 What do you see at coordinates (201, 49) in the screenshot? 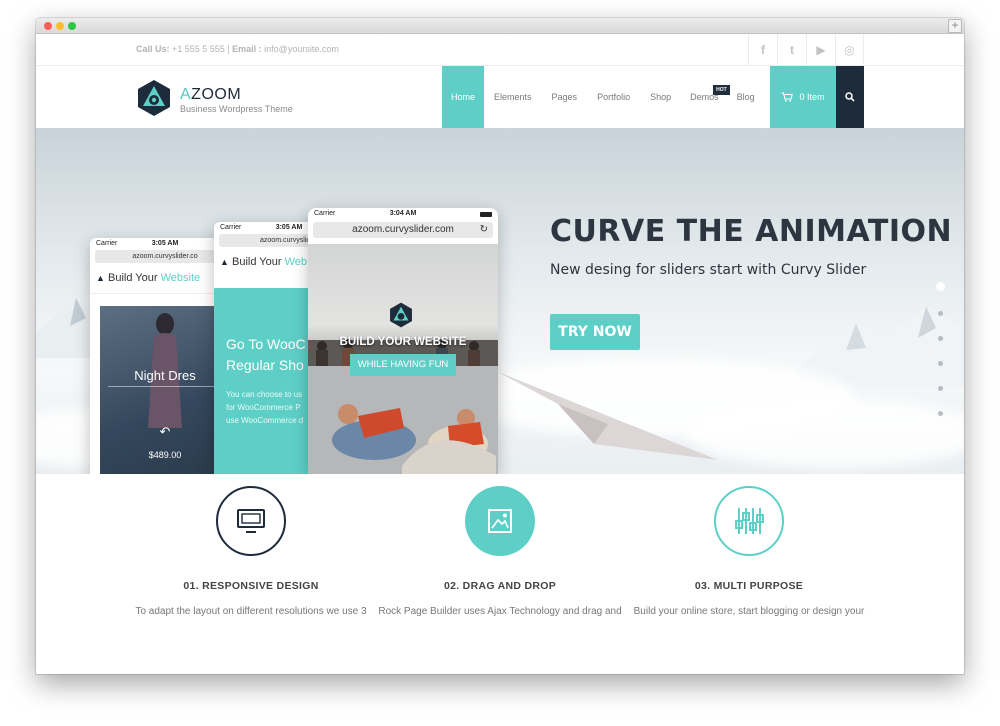
I see `phone-number: +1 555 5 555 |` at bounding box center [201, 49].